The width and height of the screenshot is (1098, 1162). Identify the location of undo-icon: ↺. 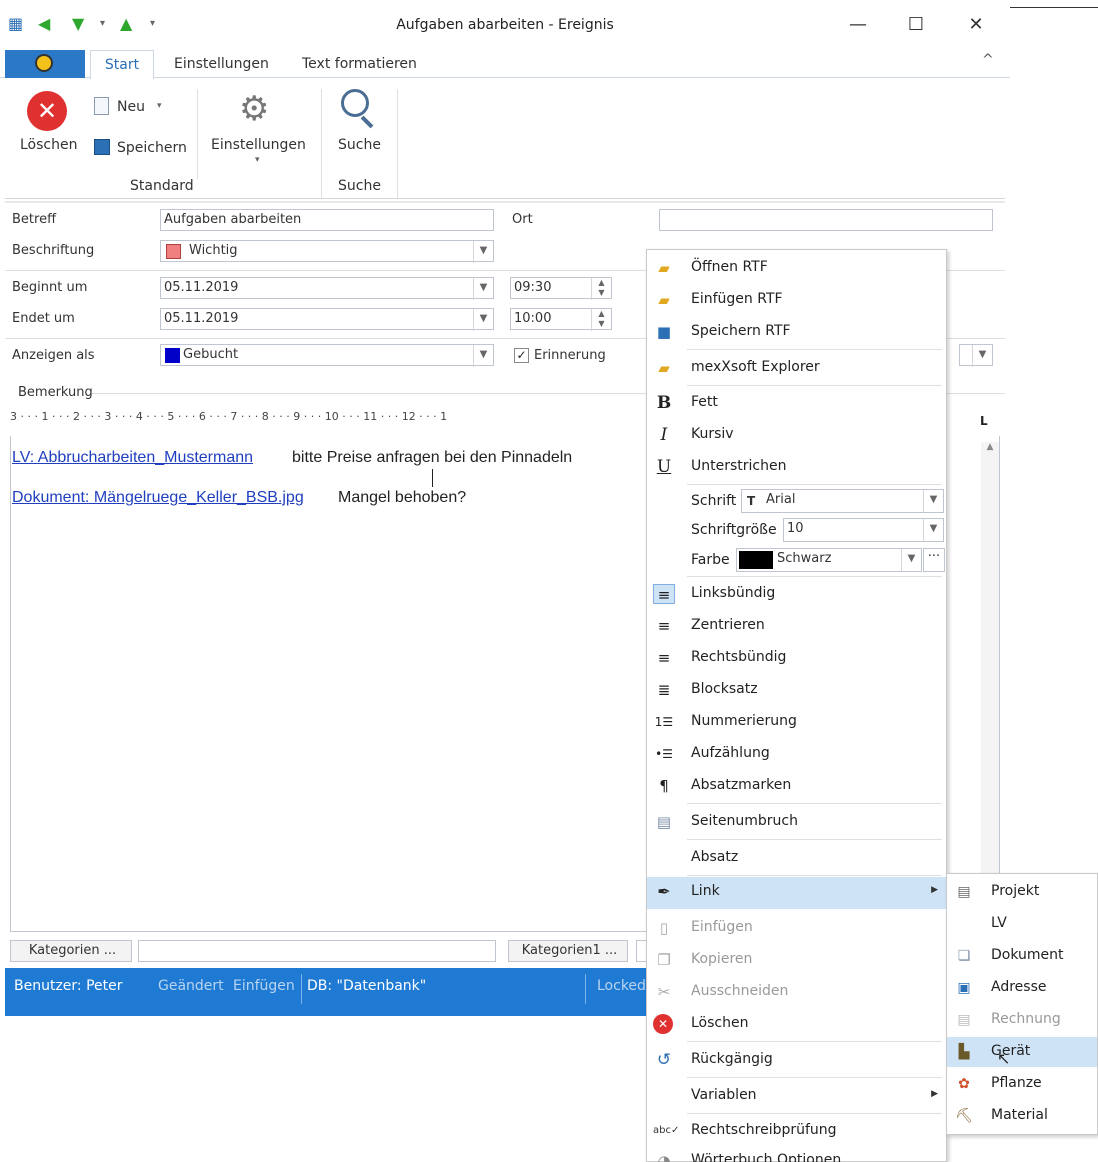
(664, 1060).